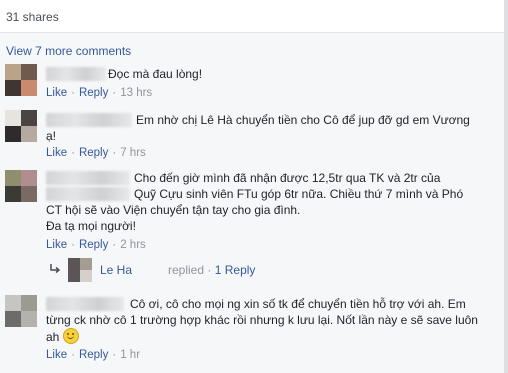 This screenshot has height=373, width=508. I want to click on comment-actions: Like · Reply · 7 hrs, so click(96, 153).